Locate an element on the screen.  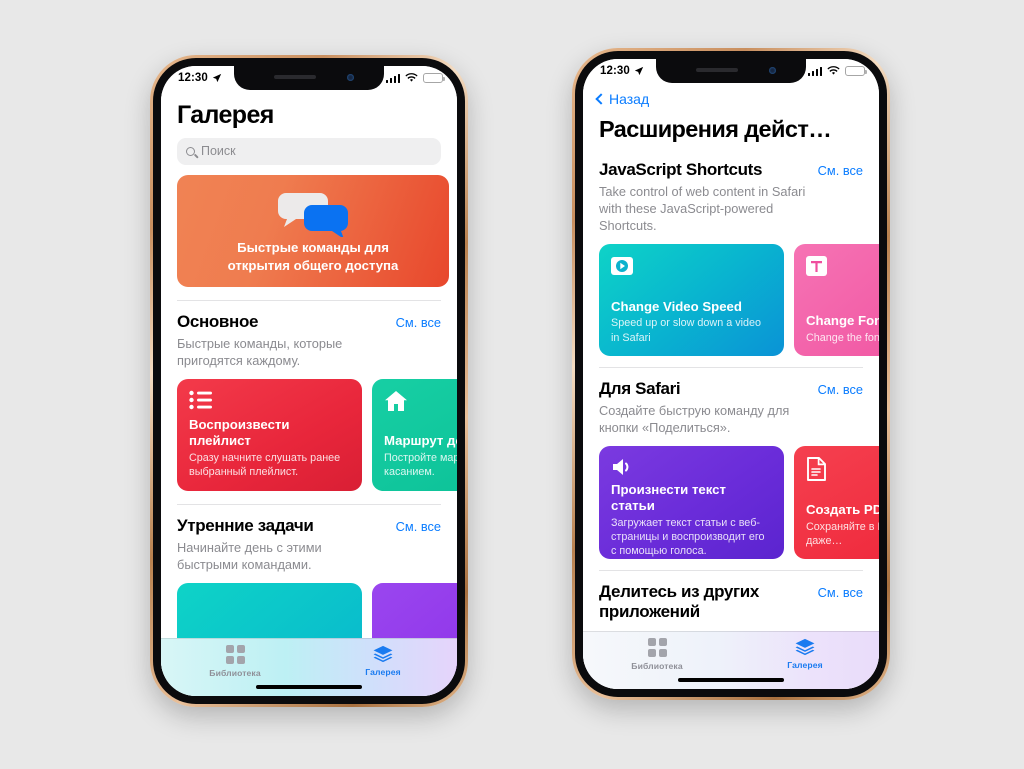
search-icon is located at coordinates (190, 151).